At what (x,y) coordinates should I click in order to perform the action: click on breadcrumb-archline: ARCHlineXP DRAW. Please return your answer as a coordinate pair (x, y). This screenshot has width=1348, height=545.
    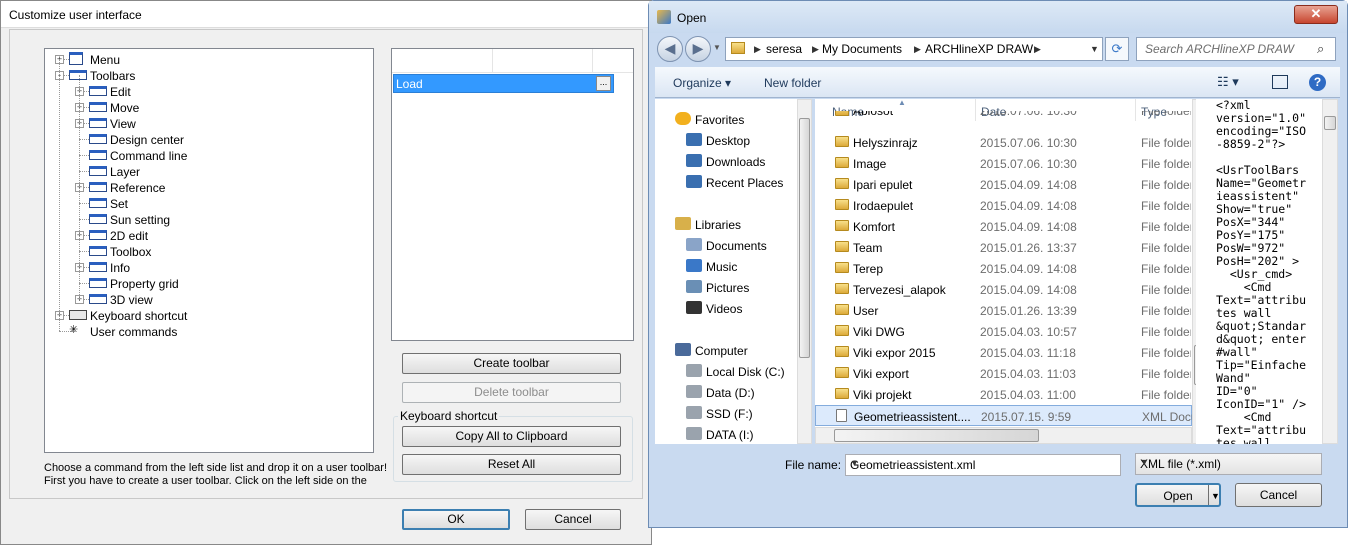
    Looking at the image, I should click on (979, 49).